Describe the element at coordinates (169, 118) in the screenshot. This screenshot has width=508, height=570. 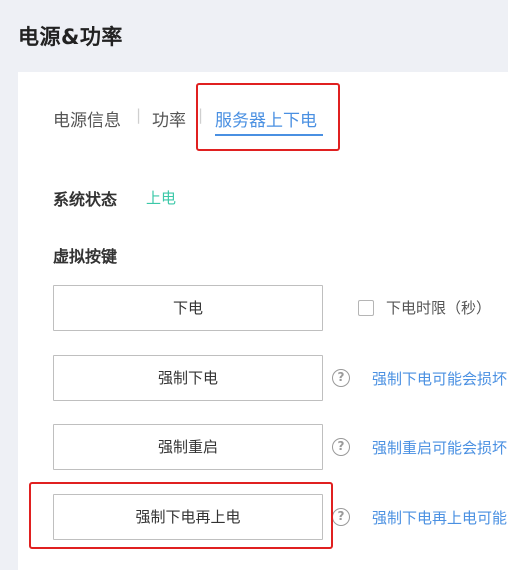
I see `tab-power: 功率` at that location.